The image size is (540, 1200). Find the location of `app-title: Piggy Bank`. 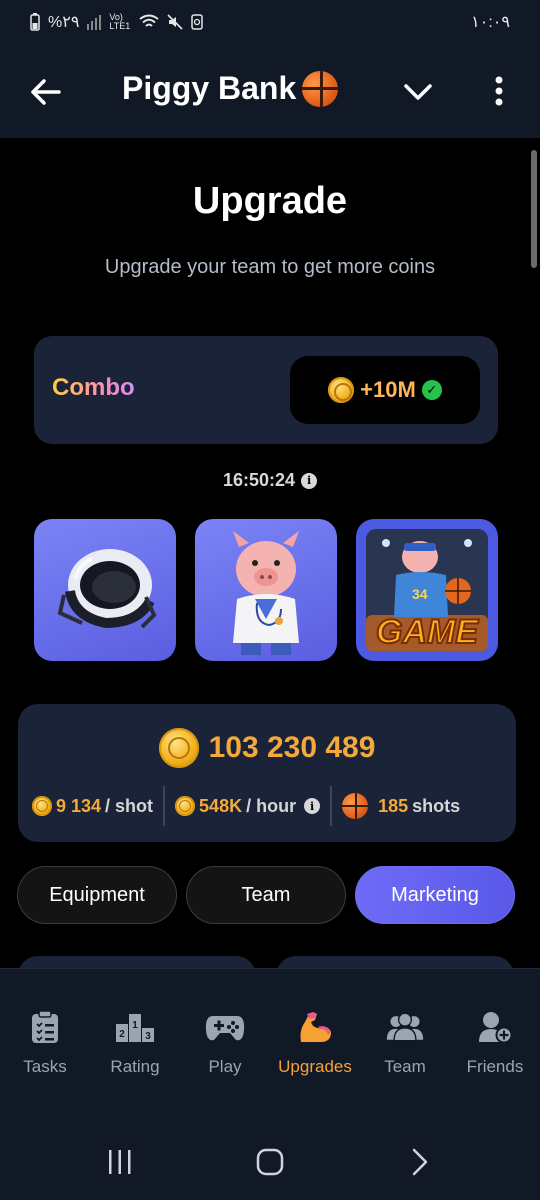

app-title: Piggy Bank is located at coordinates (230, 88).